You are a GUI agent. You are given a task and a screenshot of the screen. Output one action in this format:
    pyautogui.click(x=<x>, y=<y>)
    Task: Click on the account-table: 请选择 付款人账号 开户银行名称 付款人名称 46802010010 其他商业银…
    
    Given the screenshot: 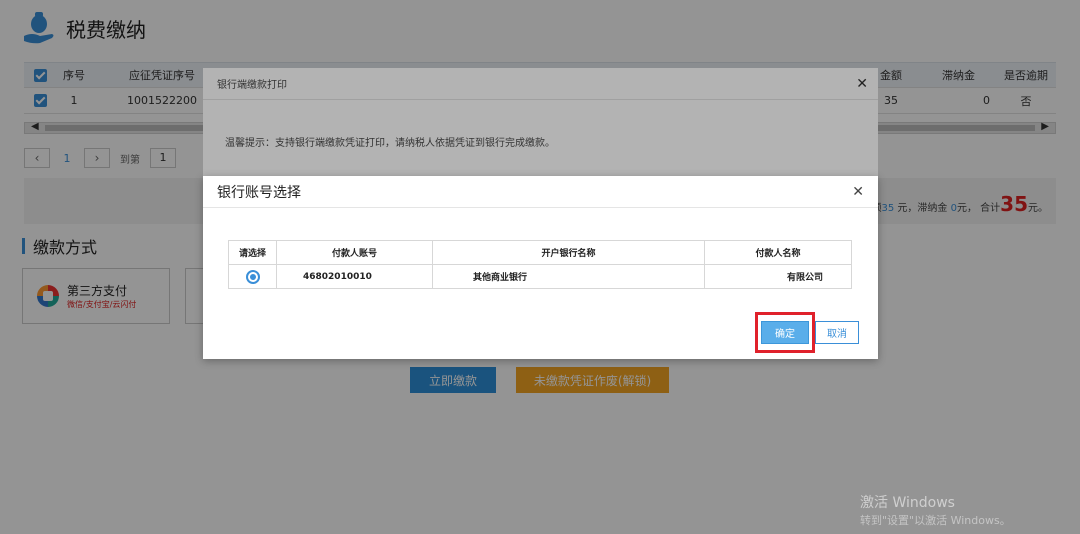 What is the action you would take?
    pyautogui.click(x=540, y=264)
    